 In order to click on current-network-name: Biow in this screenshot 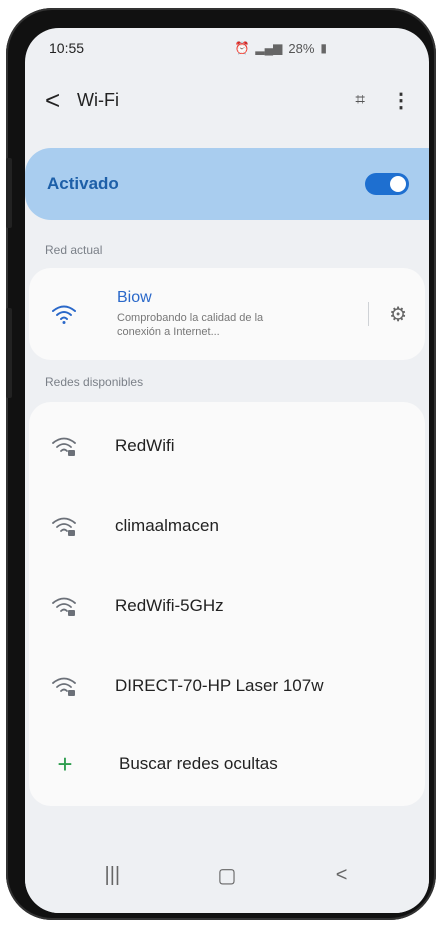, I will do `click(134, 297)`.